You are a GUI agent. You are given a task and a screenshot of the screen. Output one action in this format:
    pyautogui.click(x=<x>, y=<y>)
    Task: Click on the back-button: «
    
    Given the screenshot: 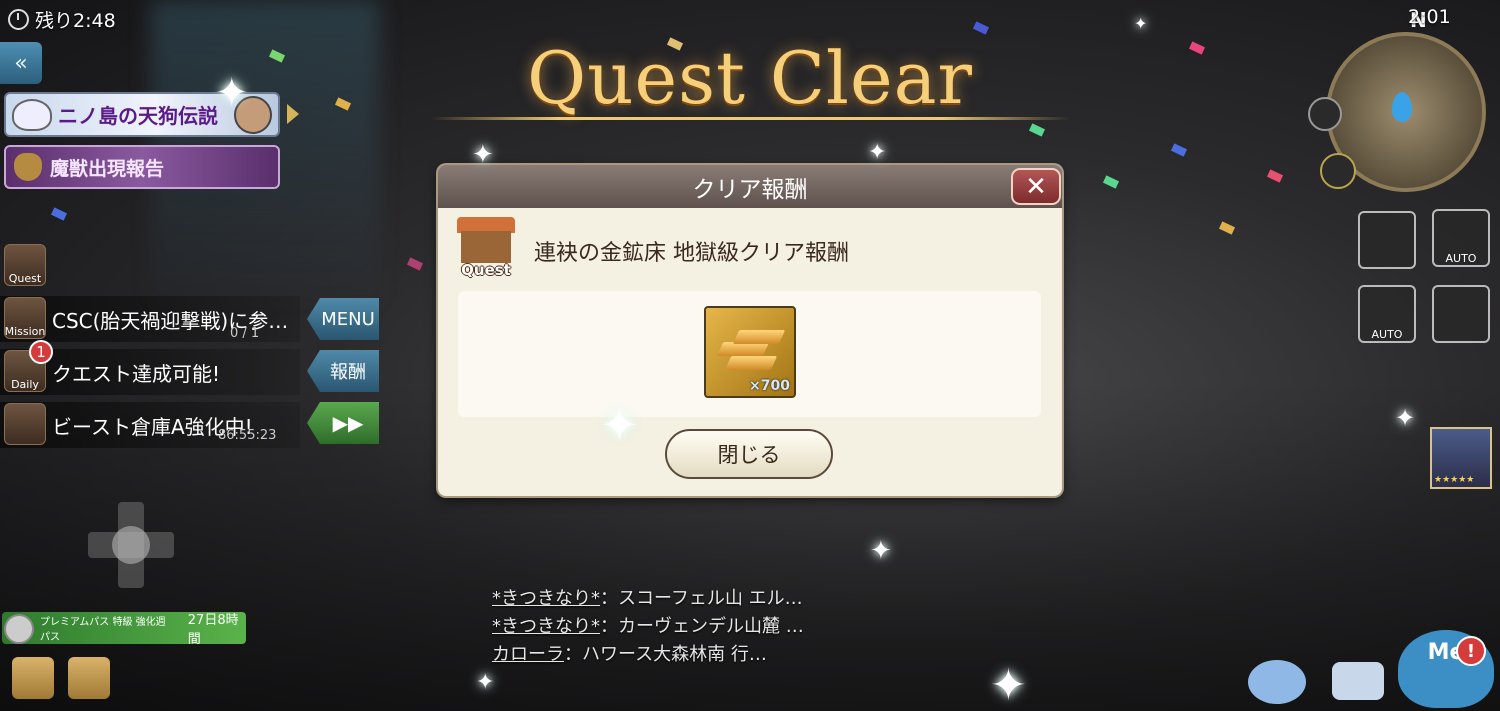 What is the action you would take?
    pyautogui.click(x=21, y=63)
    